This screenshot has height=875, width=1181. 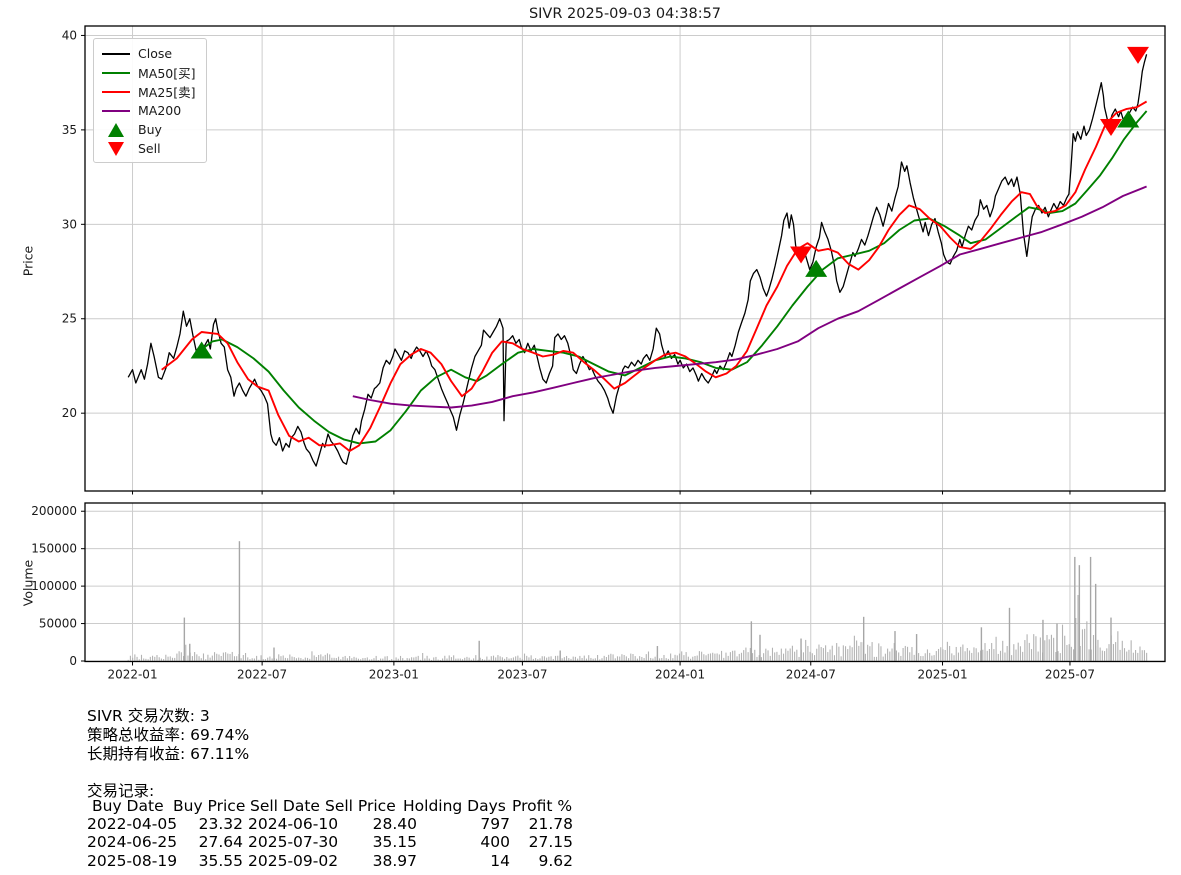 What do you see at coordinates (69, 319) in the screenshot?
I see `price-tick-label: 25` at bounding box center [69, 319].